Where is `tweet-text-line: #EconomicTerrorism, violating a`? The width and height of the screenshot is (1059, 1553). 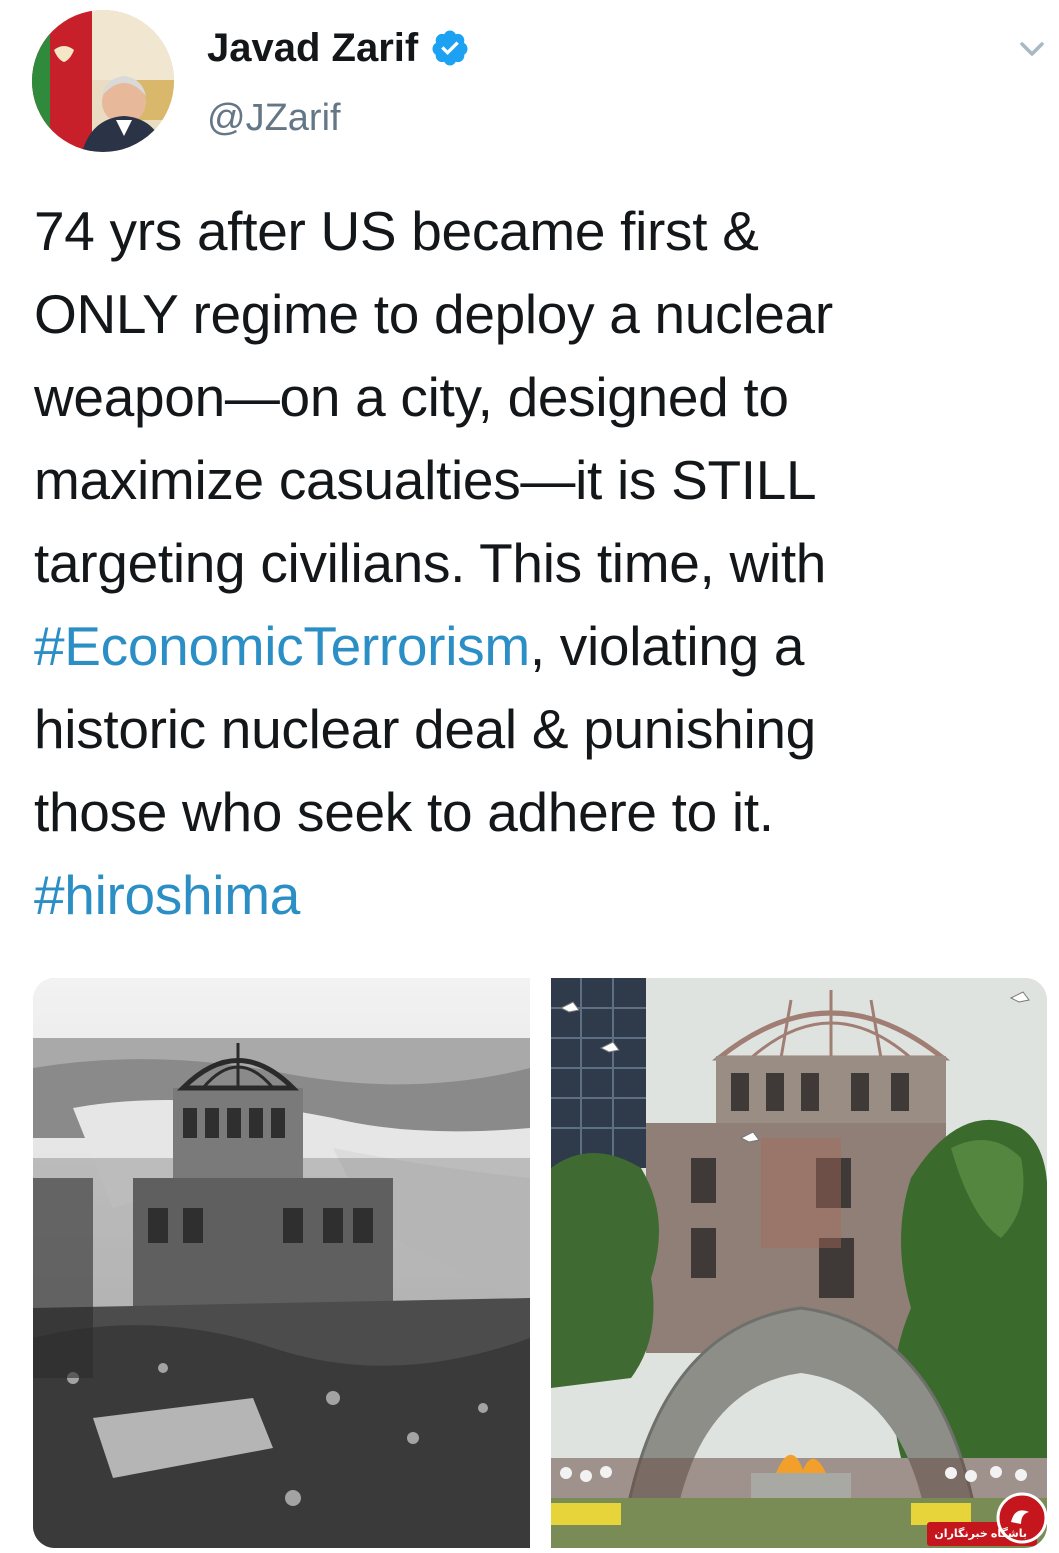
tweet-text-line: #EconomicTerrorism, violating a is located at coordinates (534, 646).